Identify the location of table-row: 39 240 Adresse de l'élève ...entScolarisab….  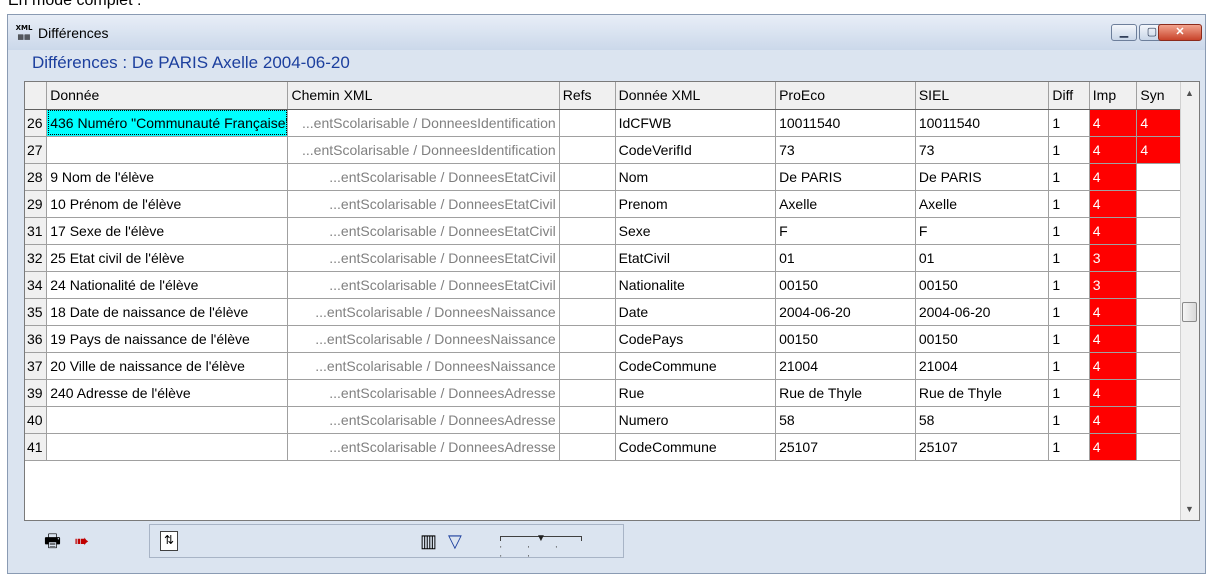
(604, 393).